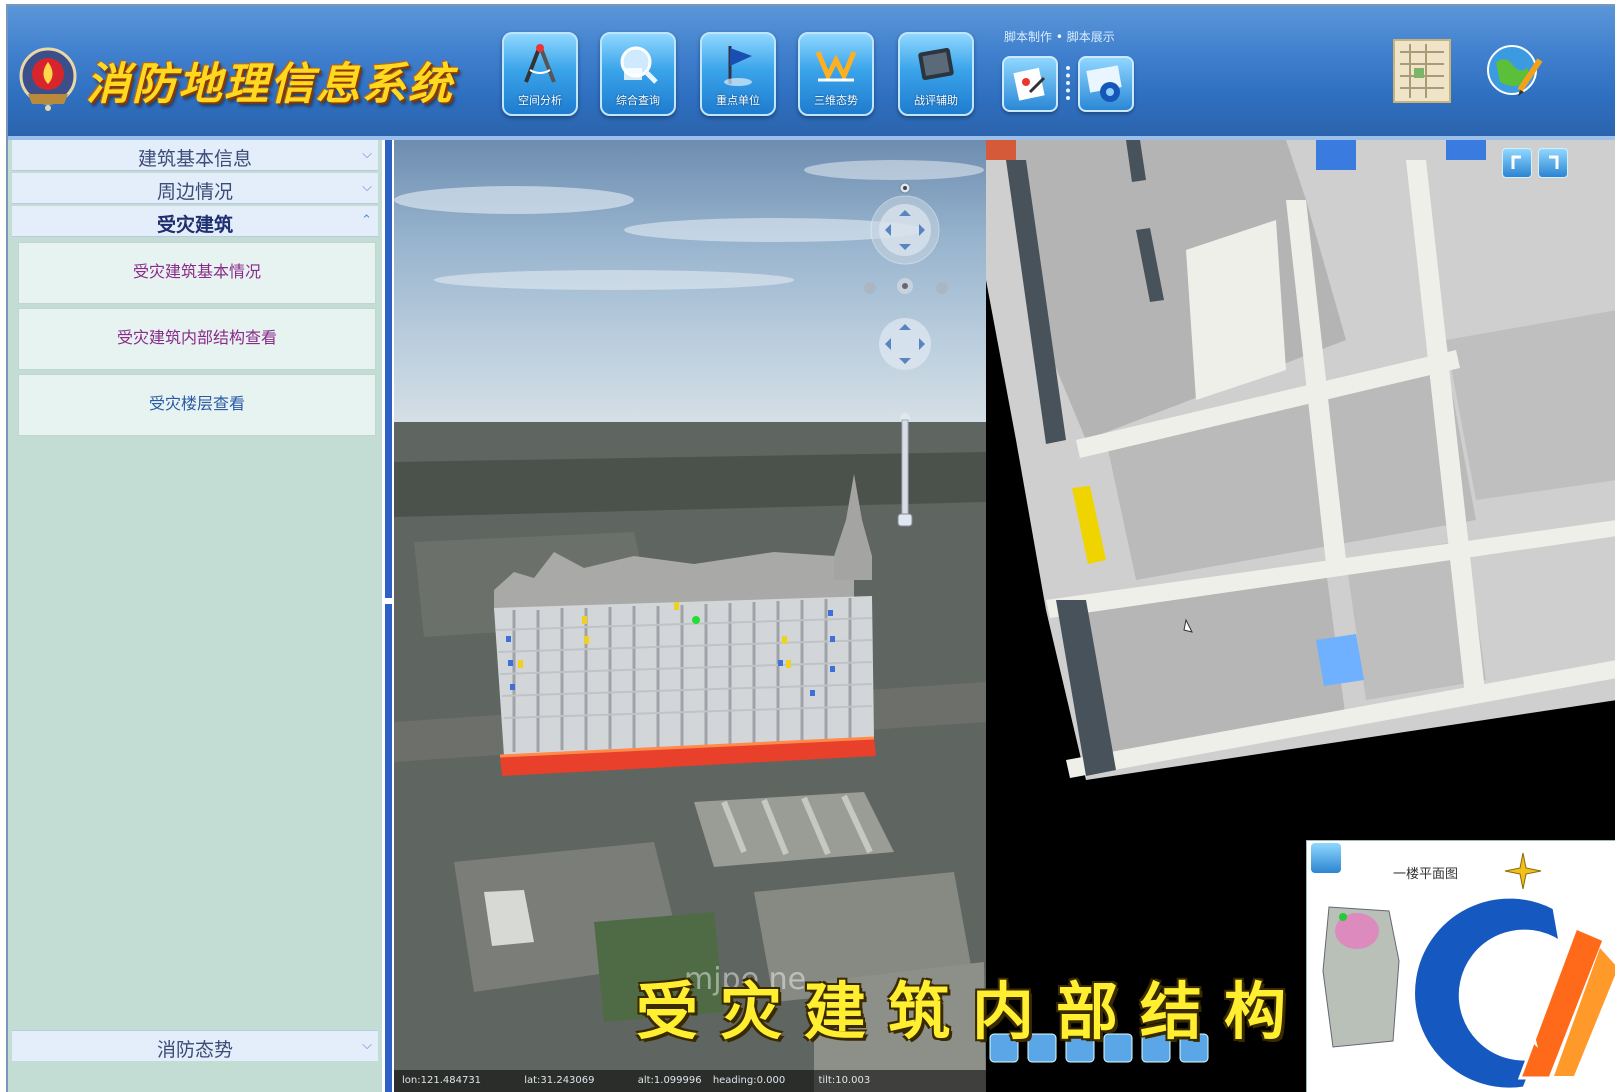  I want to click on flag-icon, so click(738, 66).